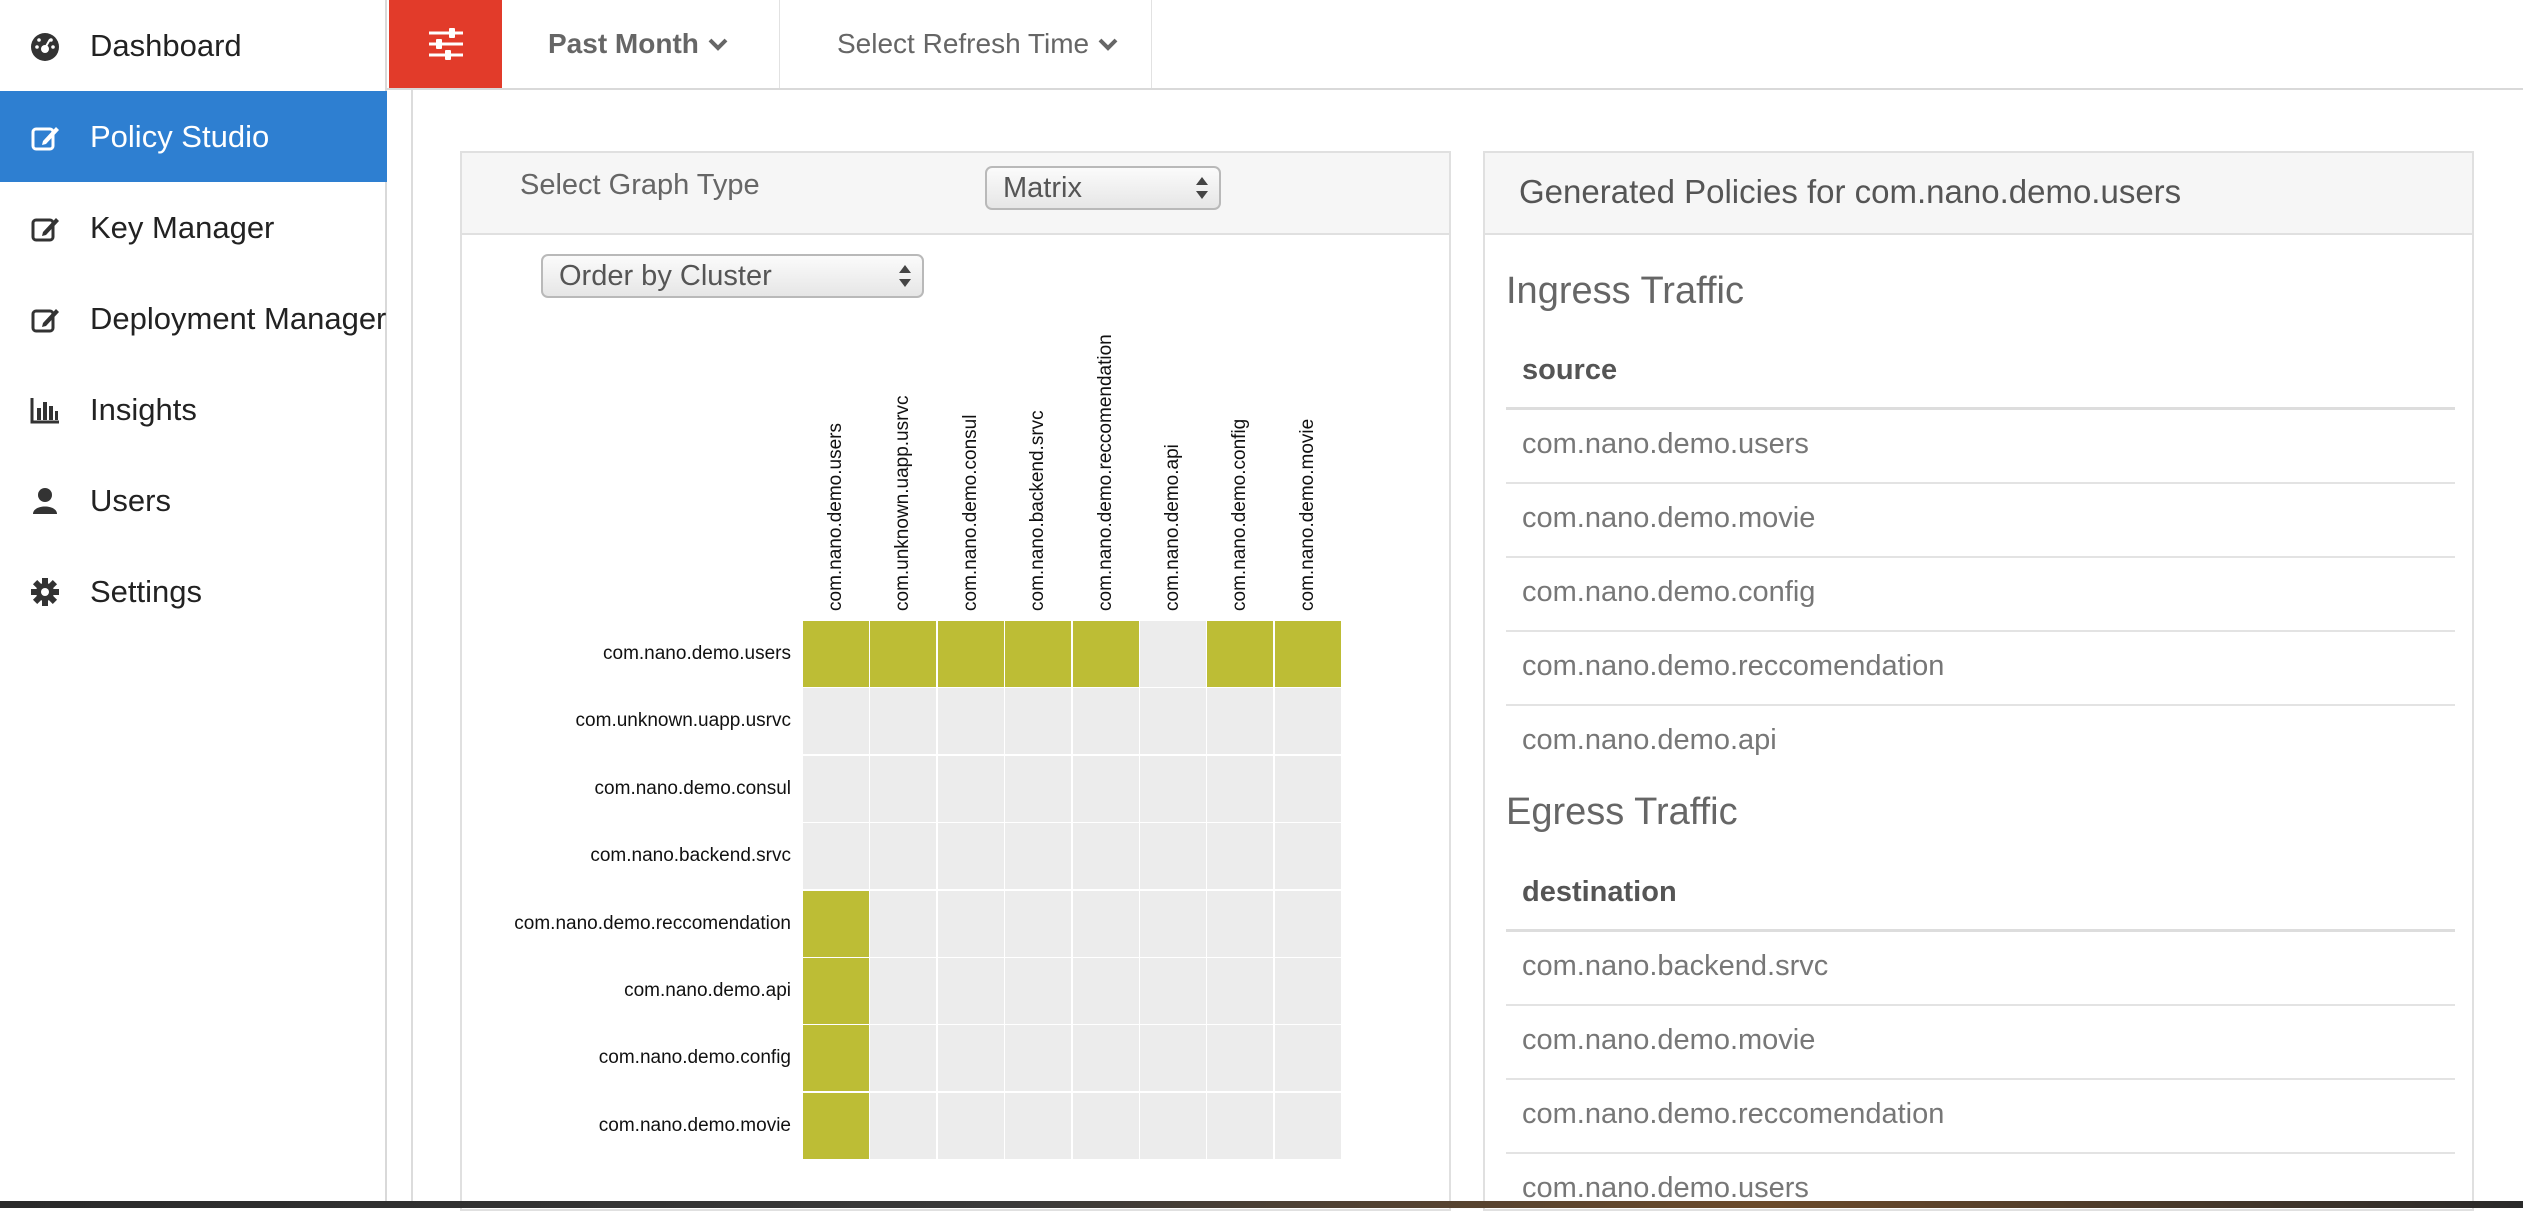 Image resolution: width=2523 pixels, height=1228 pixels. Describe the element at coordinates (445, 44) in the screenshot. I see `filter-button` at that location.